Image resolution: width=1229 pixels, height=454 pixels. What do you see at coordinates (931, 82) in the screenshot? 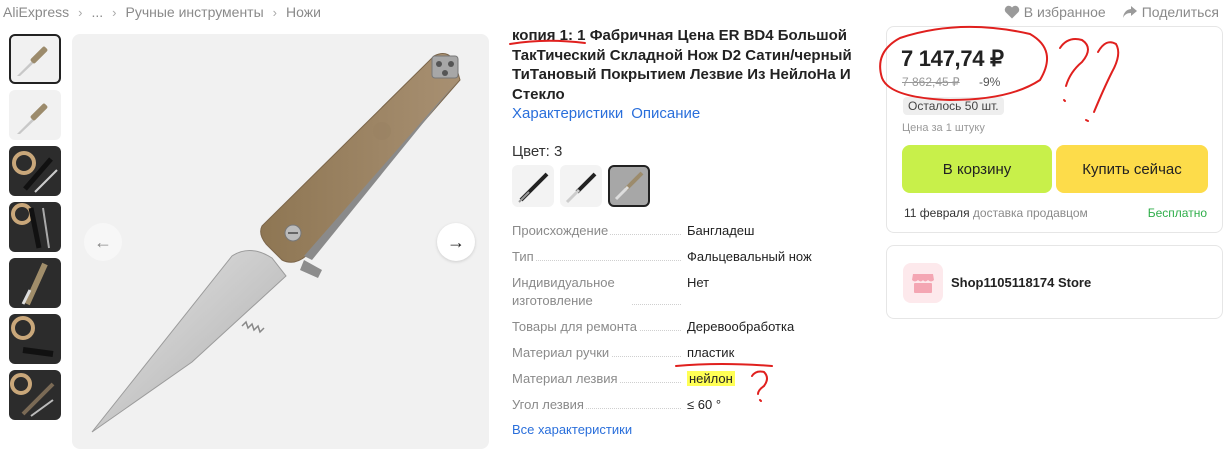
I see `old-price: 7 862,45 ₽` at bounding box center [931, 82].